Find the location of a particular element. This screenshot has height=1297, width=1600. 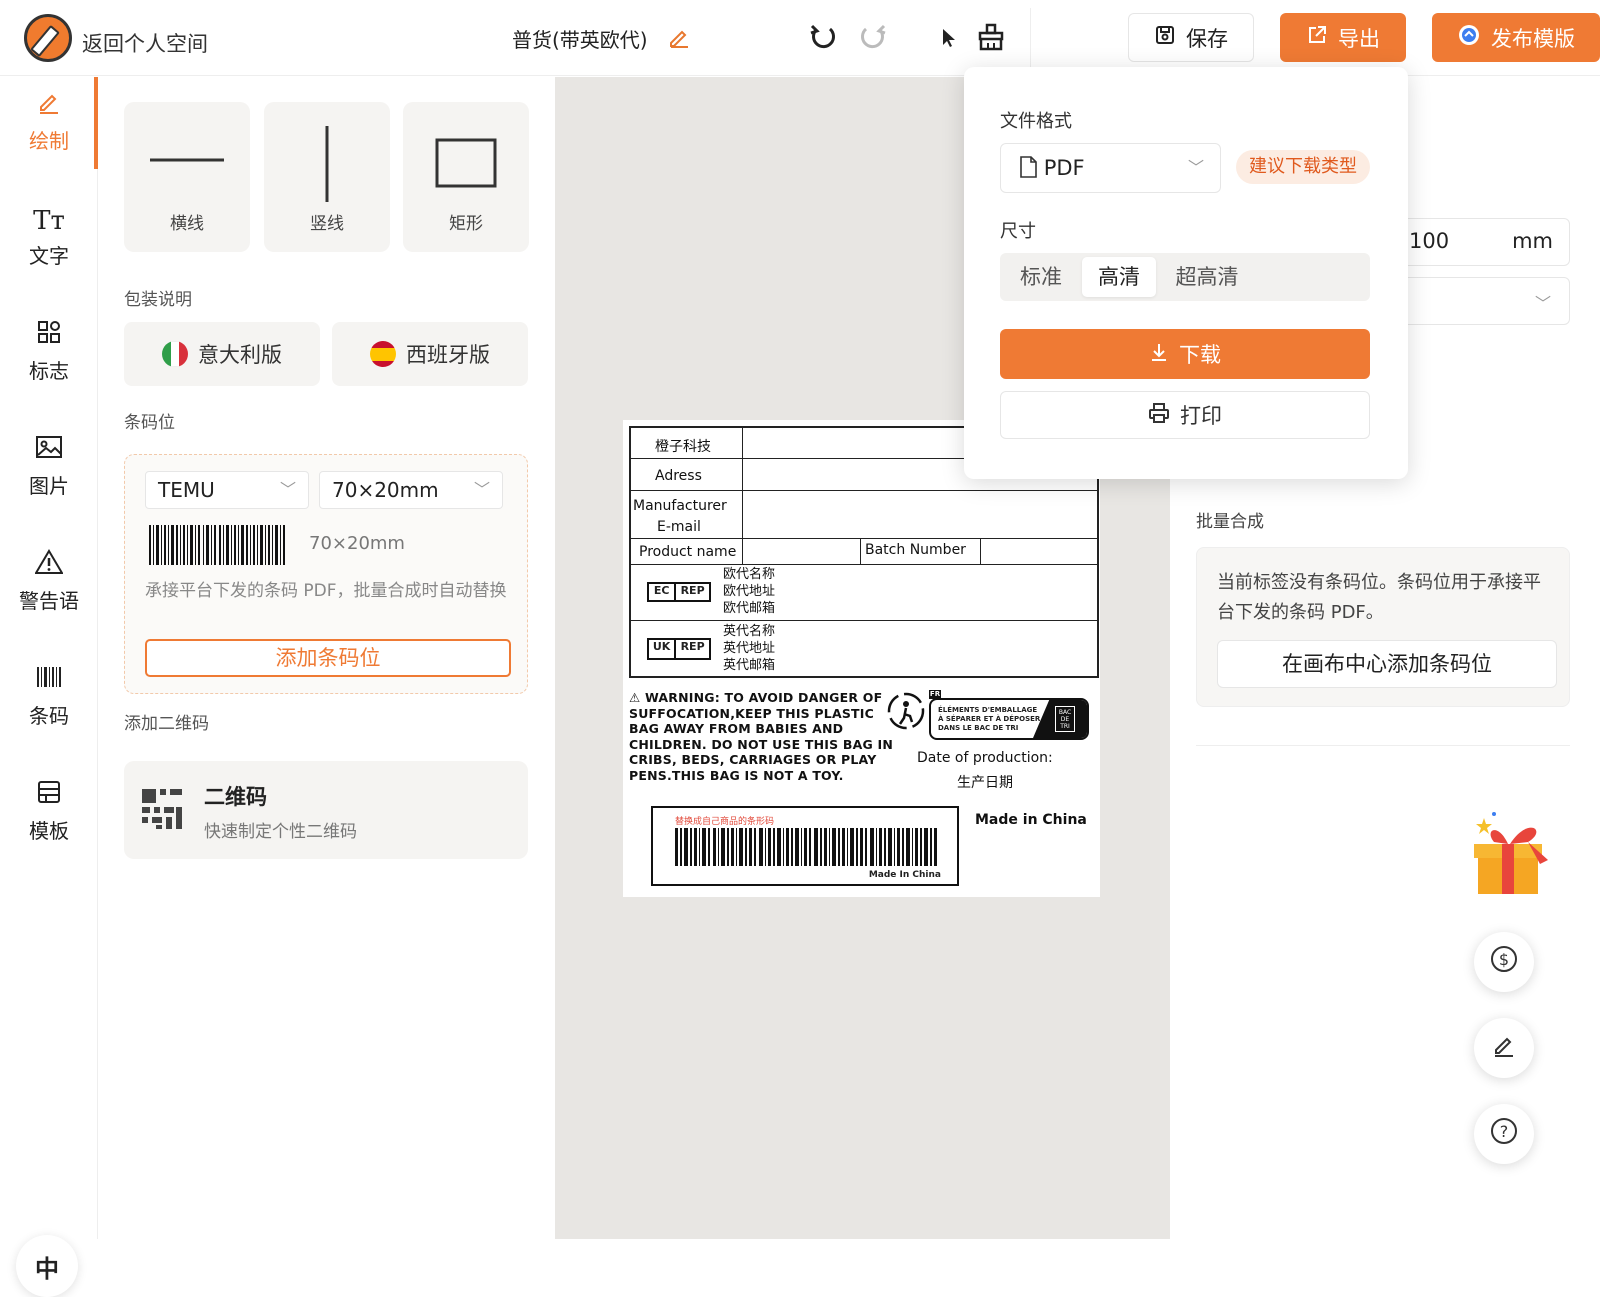

shape-rectangle: 矩形 is located at coordinates (466, 177).